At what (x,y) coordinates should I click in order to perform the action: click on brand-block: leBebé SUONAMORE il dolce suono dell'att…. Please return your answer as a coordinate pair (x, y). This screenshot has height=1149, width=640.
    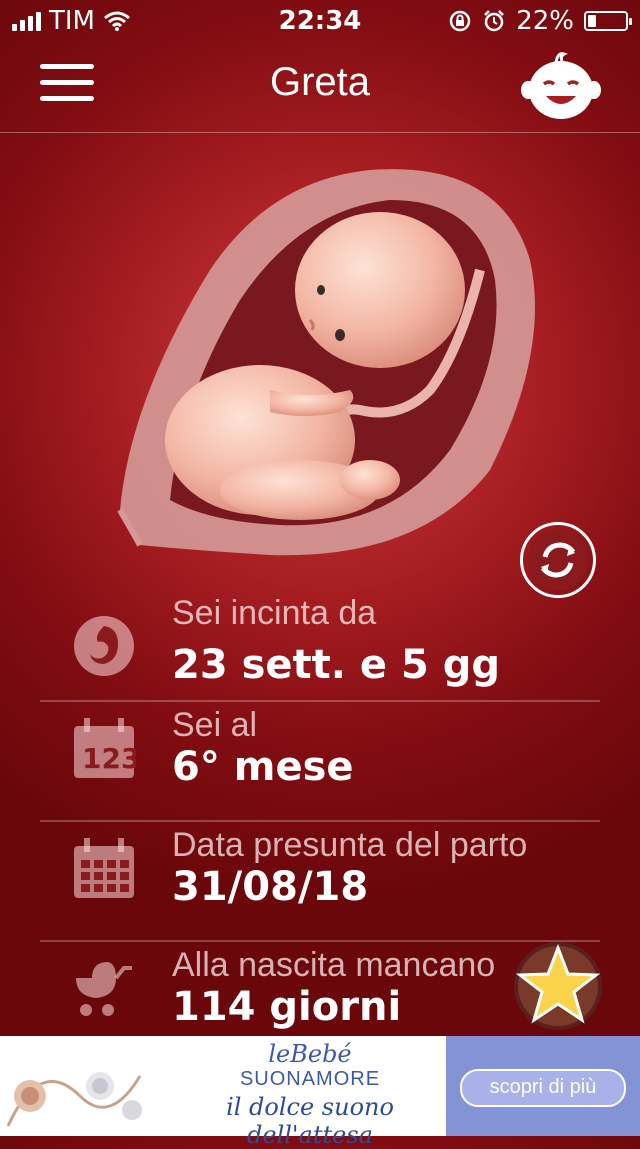
    Looking at the image, I should click on (310, 1094).